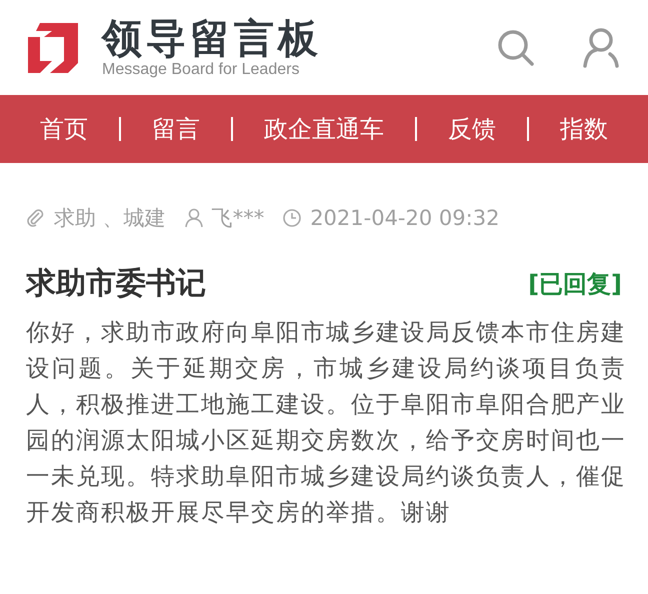 This screenshot has width=648, height=594. I want to click on clock-icon, so click(292, 218).